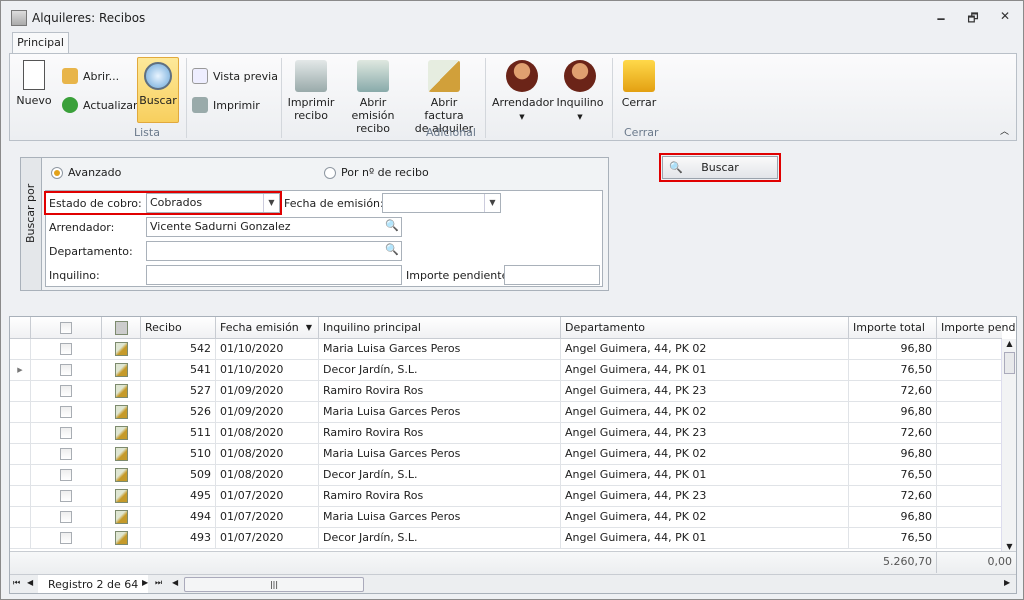 The height and width of the screenshot is (600, 1024). I want to click on type-column-header, so click(121, 327).